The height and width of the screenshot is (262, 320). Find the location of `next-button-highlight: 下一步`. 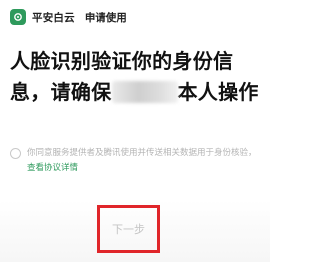

next-button-highlight: 下一步 is located at coordinates (128, 229).